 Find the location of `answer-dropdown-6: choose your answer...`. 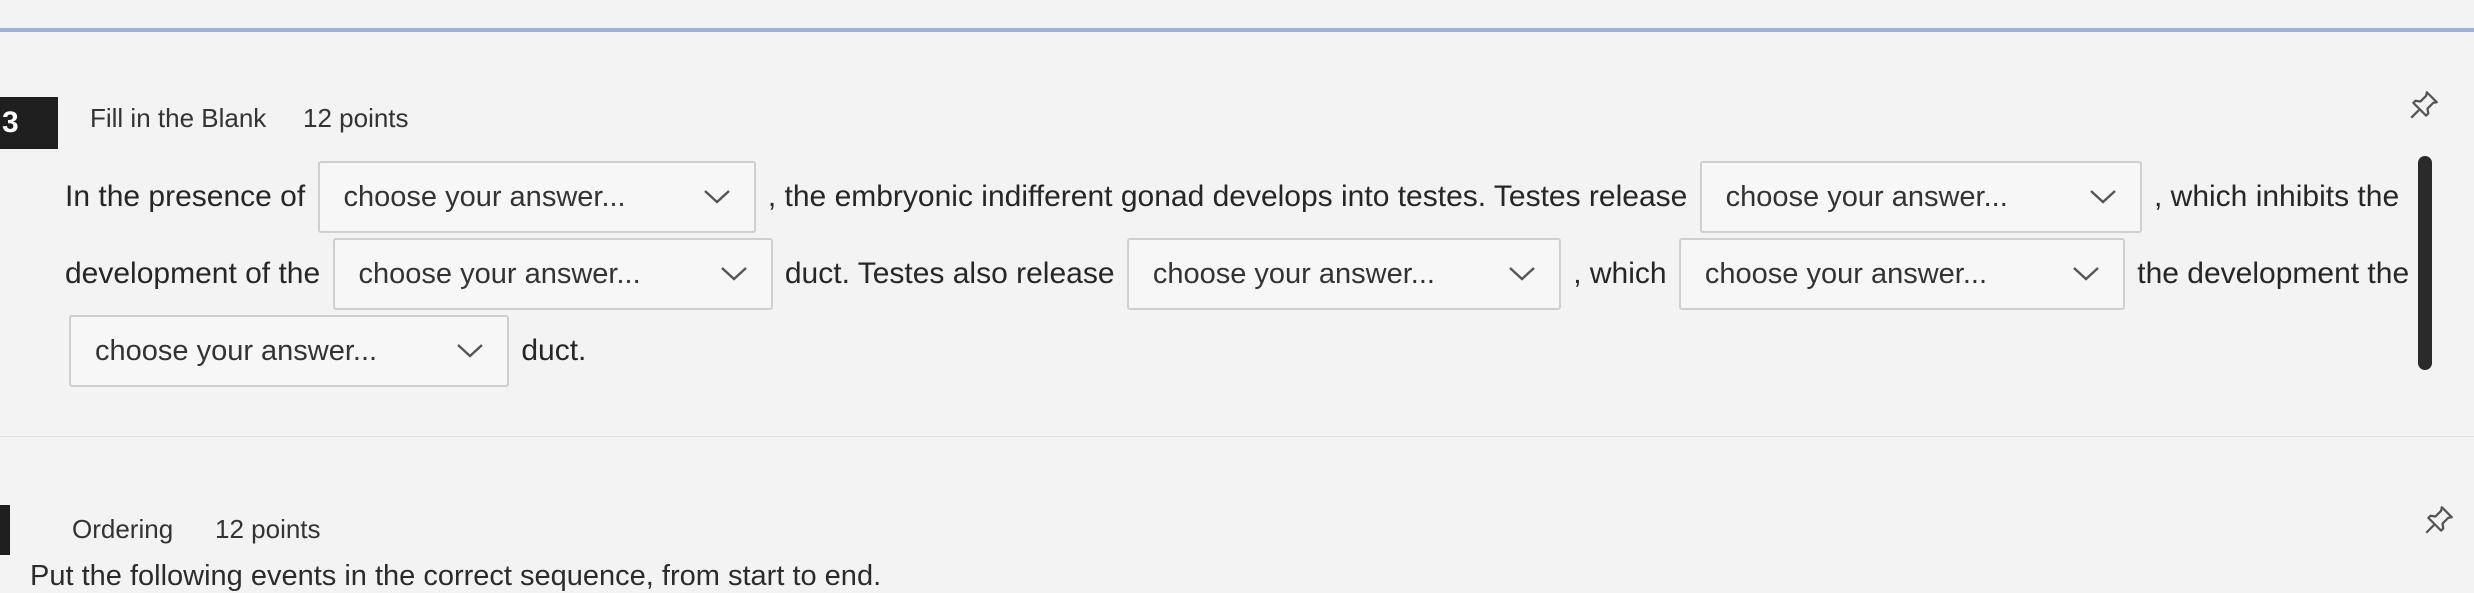

answer-dropdown-6: choose your answer... is located at coordinates (289, 351).